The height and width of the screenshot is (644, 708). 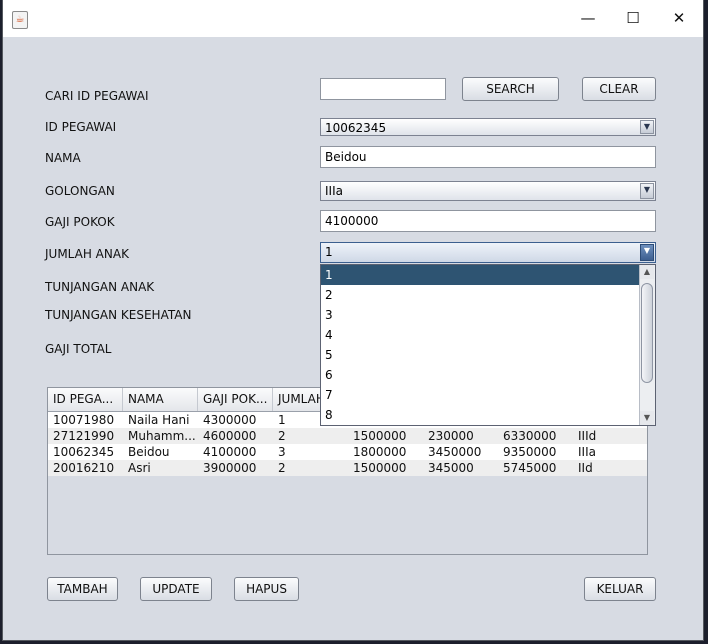 What do you see at coordinates (619, 89) in the screenshot?
I see `clear-button: CLEAR` at bounding box center [619, 89].